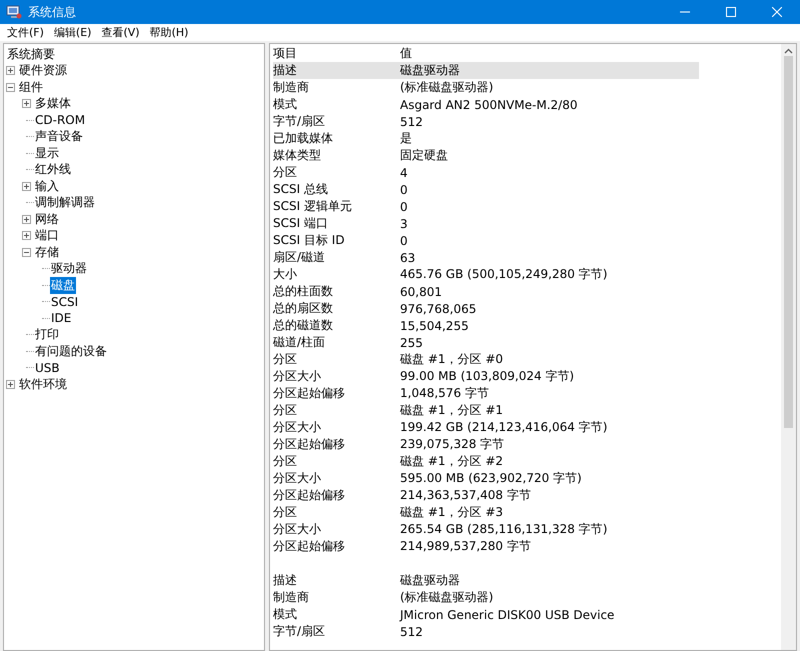 The image size is (800, 651). I want to click on tree-item: 打印, so click(47, 335).